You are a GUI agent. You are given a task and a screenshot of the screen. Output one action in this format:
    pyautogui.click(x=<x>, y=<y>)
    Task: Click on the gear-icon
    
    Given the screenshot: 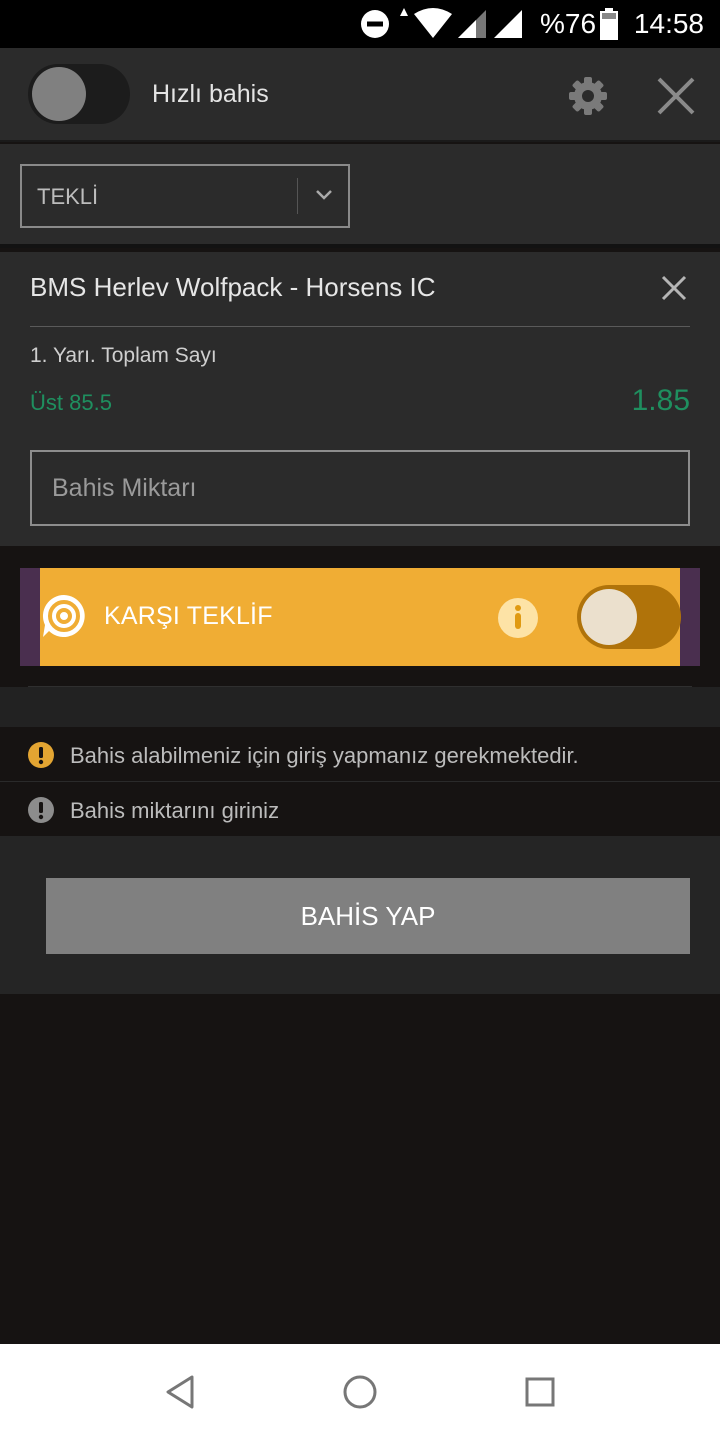 What is the action you would take?
    pyautogui.click(x=588, y=96)
    